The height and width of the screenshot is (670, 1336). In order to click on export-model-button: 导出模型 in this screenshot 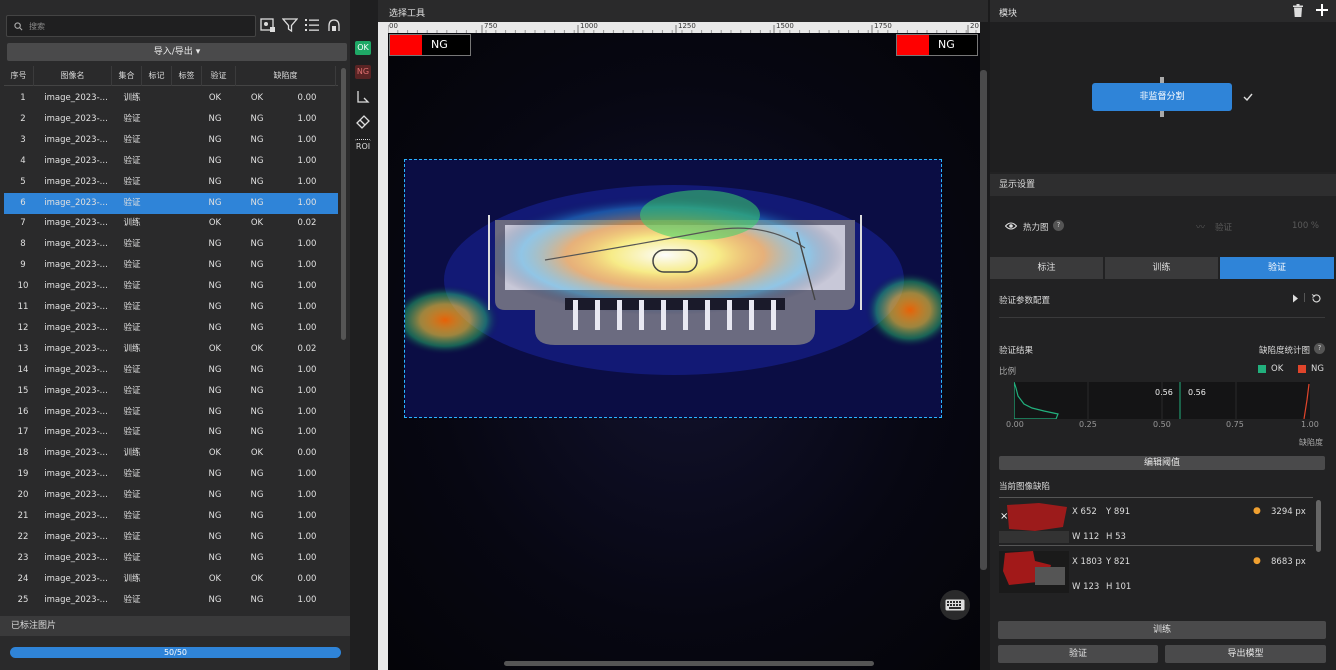, I will do `click(1245, 654)`.